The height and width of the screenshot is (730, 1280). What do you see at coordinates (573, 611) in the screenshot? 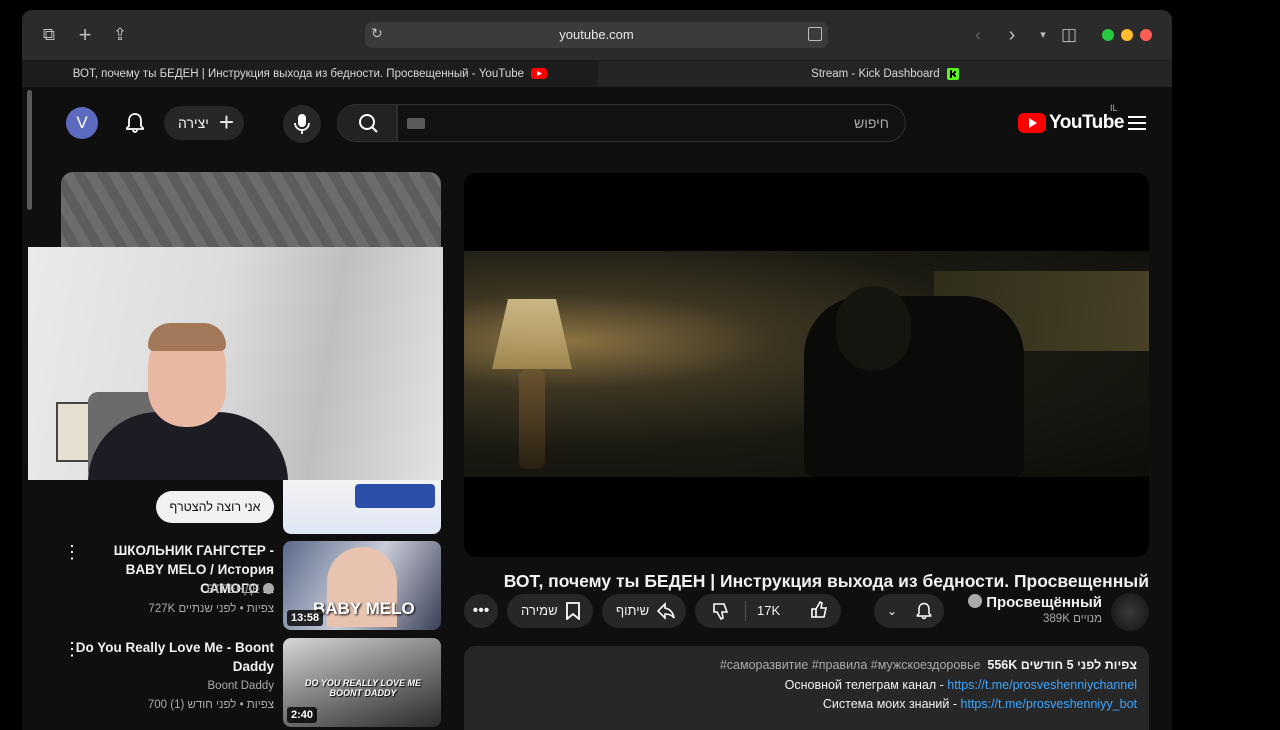
I see `bookmark-icon` at bounding box center [573, 611].